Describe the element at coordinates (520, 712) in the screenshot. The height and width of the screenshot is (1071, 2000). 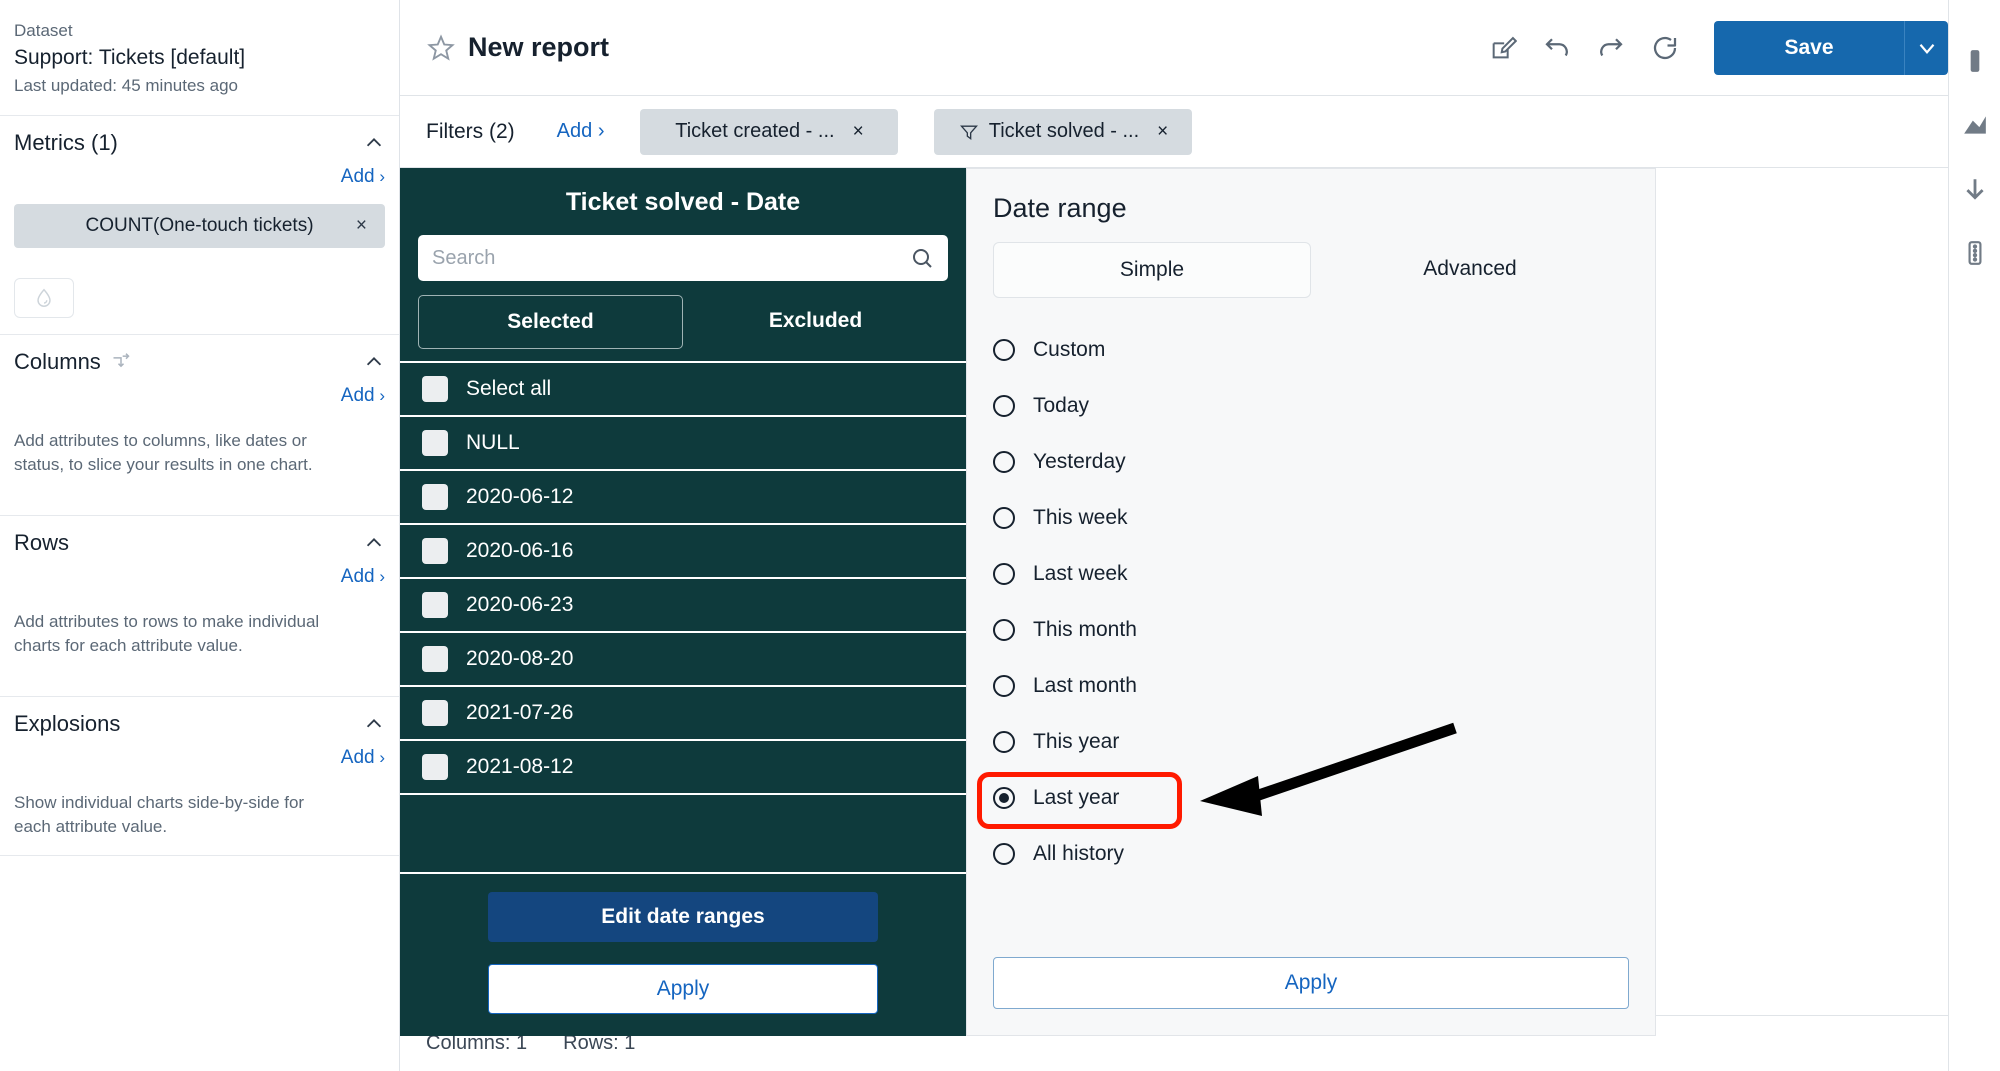
I see `list-item-label: 2021-07-26` at that location.